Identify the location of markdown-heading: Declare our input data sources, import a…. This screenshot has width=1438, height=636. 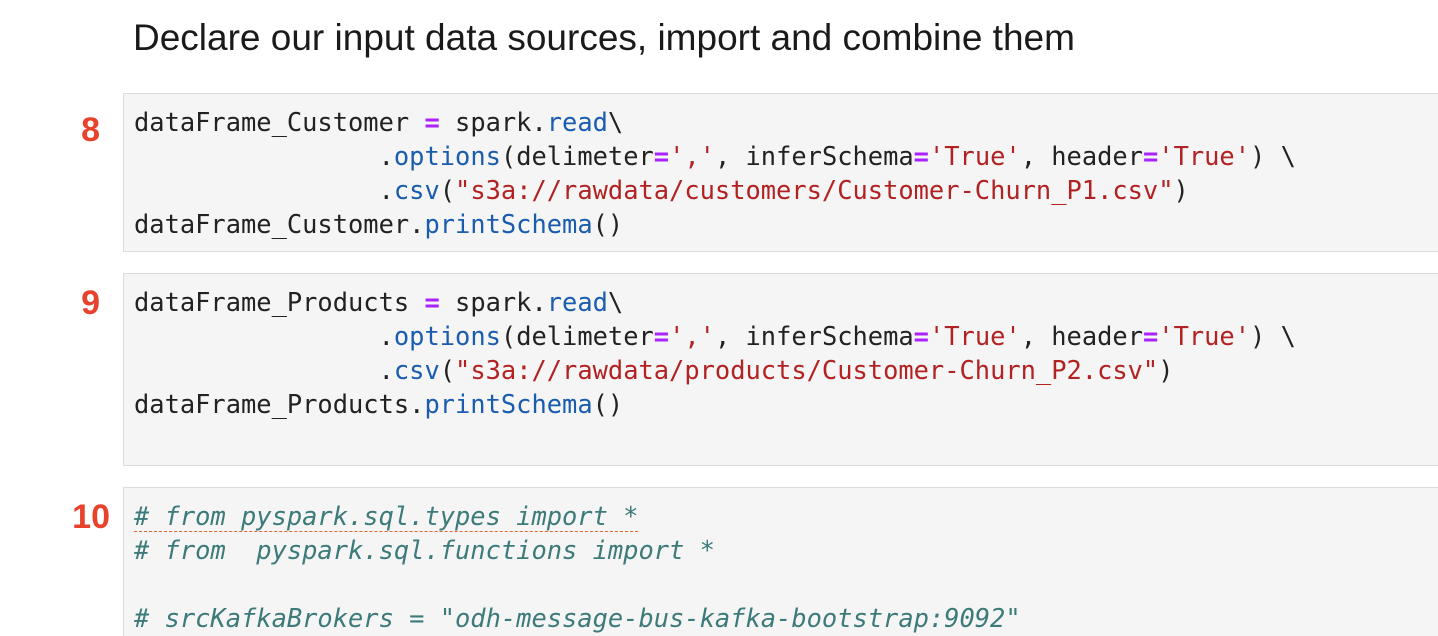
(604, 37).